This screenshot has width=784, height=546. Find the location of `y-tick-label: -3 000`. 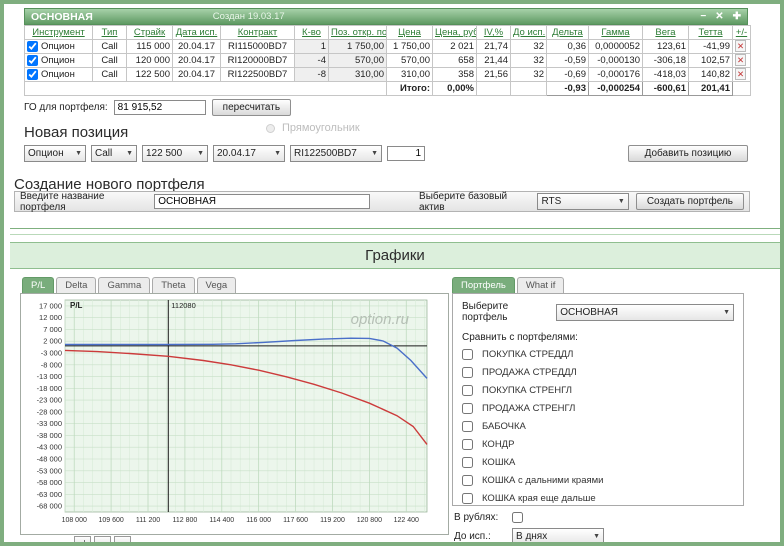

y-tick-label: -3 000 is located at coordinates (51, 353).